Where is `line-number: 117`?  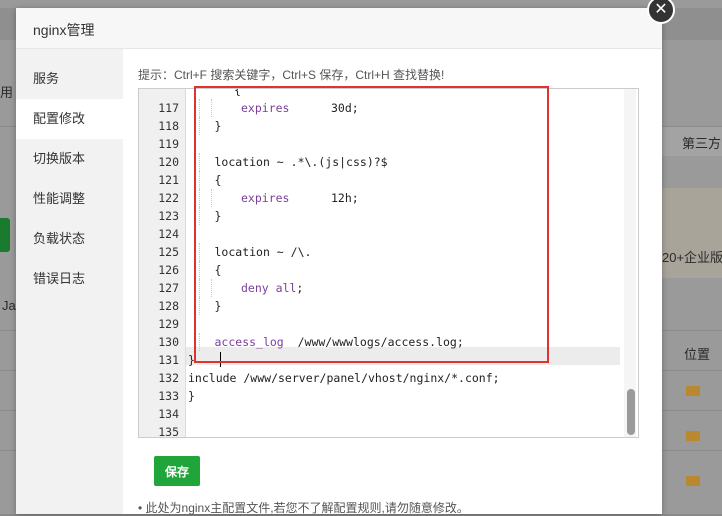 line-number: 117 is located at coordinates (168, 108).